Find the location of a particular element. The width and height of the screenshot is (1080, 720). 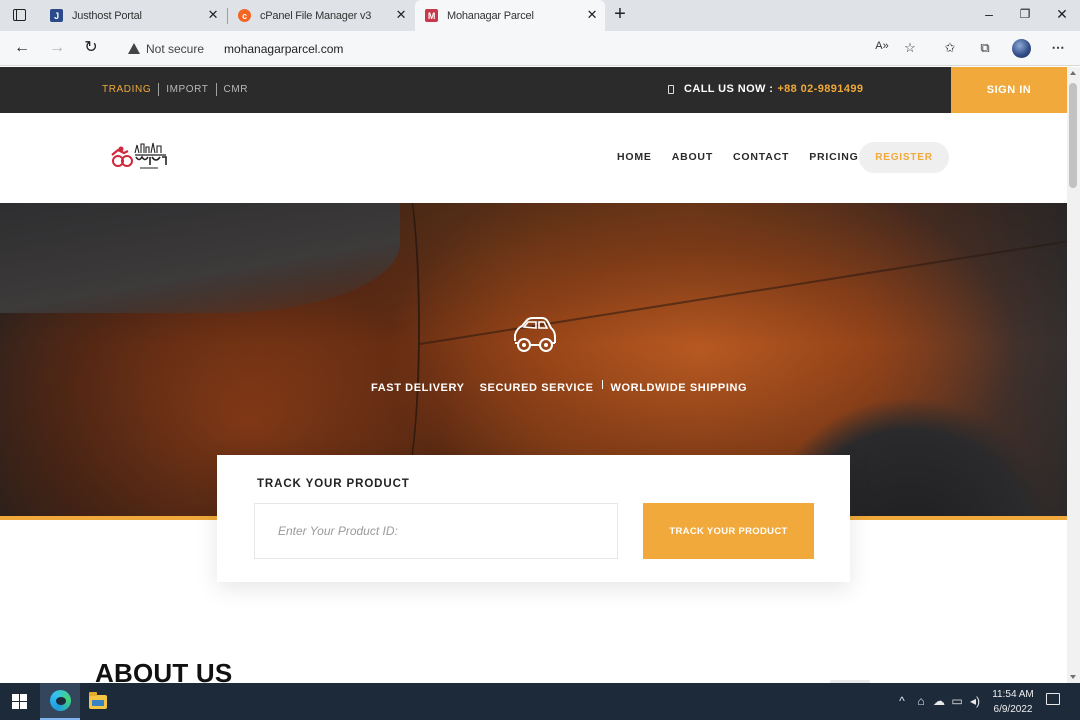

taskbar-file-explorer-app is located at coordinates (98, 701).